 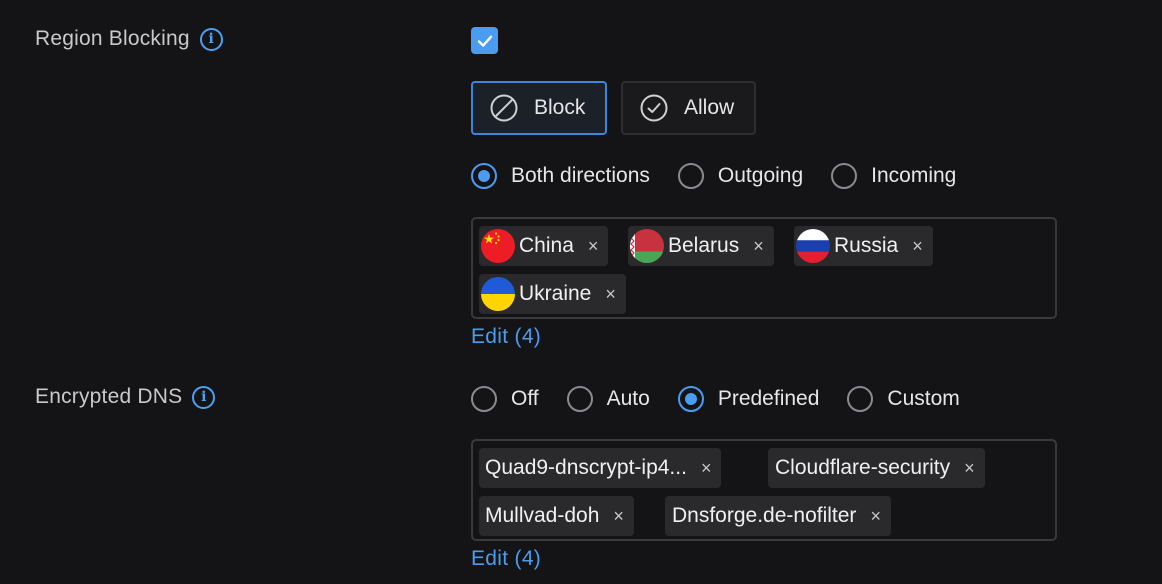 I want to click on radio-label: Off, so click(x=525, y=398).